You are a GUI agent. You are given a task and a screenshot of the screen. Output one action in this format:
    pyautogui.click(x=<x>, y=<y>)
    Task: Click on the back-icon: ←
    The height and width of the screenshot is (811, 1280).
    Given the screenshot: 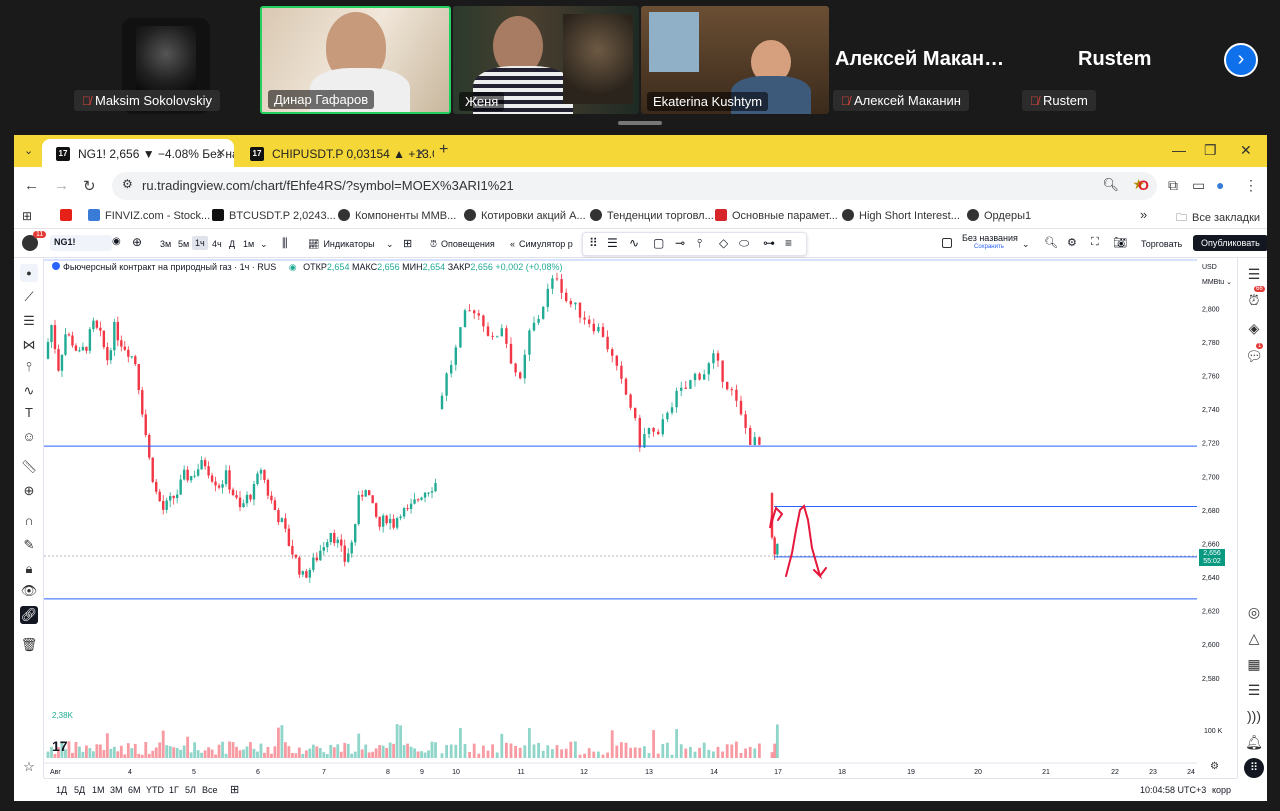 What is the action you would take?
    pyautogui.click(x=31, y=185)
    